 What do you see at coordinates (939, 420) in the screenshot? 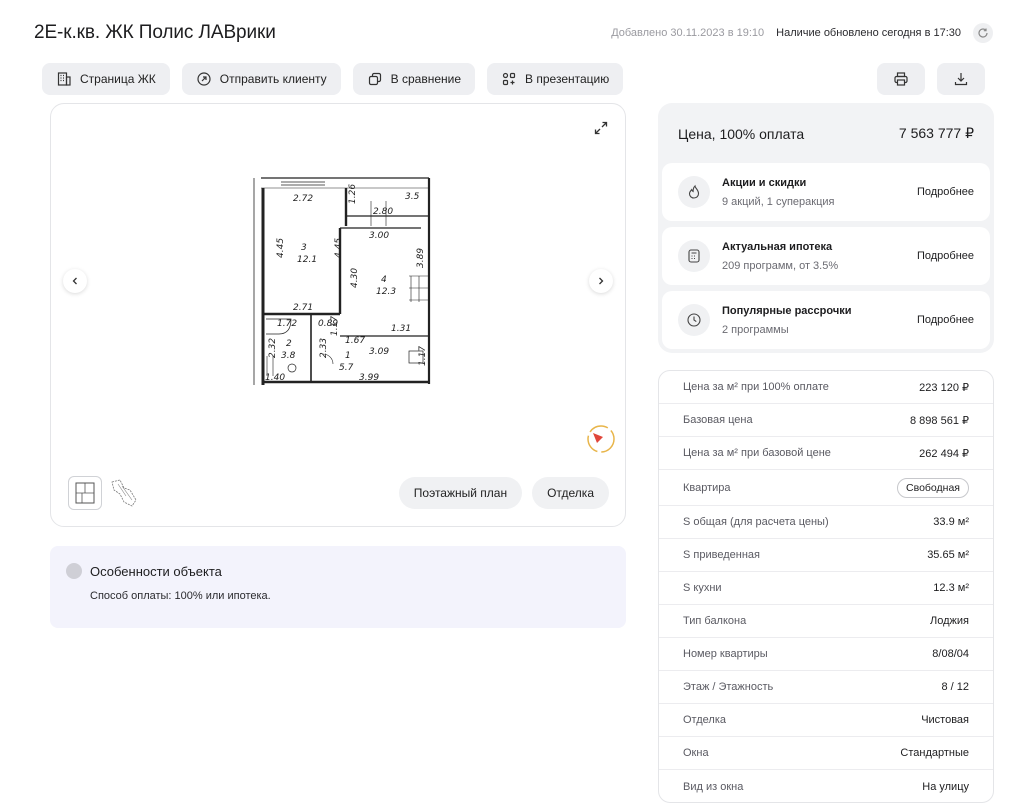
I see `detail-value: 8 898 561 ₽` at bounding box center [939, 420].